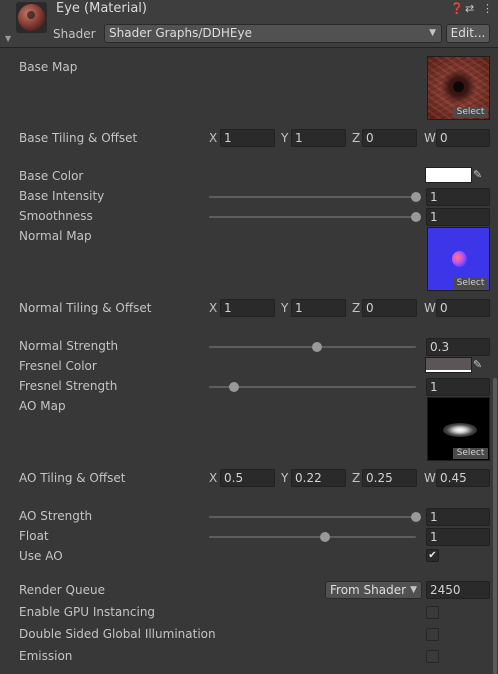 Image resolution: width=498 pixels, height=674 pixels. Describe the element at coordinates (389, 308) in the screenshot. I see `normal-tiling-z-field: 0` at that location.